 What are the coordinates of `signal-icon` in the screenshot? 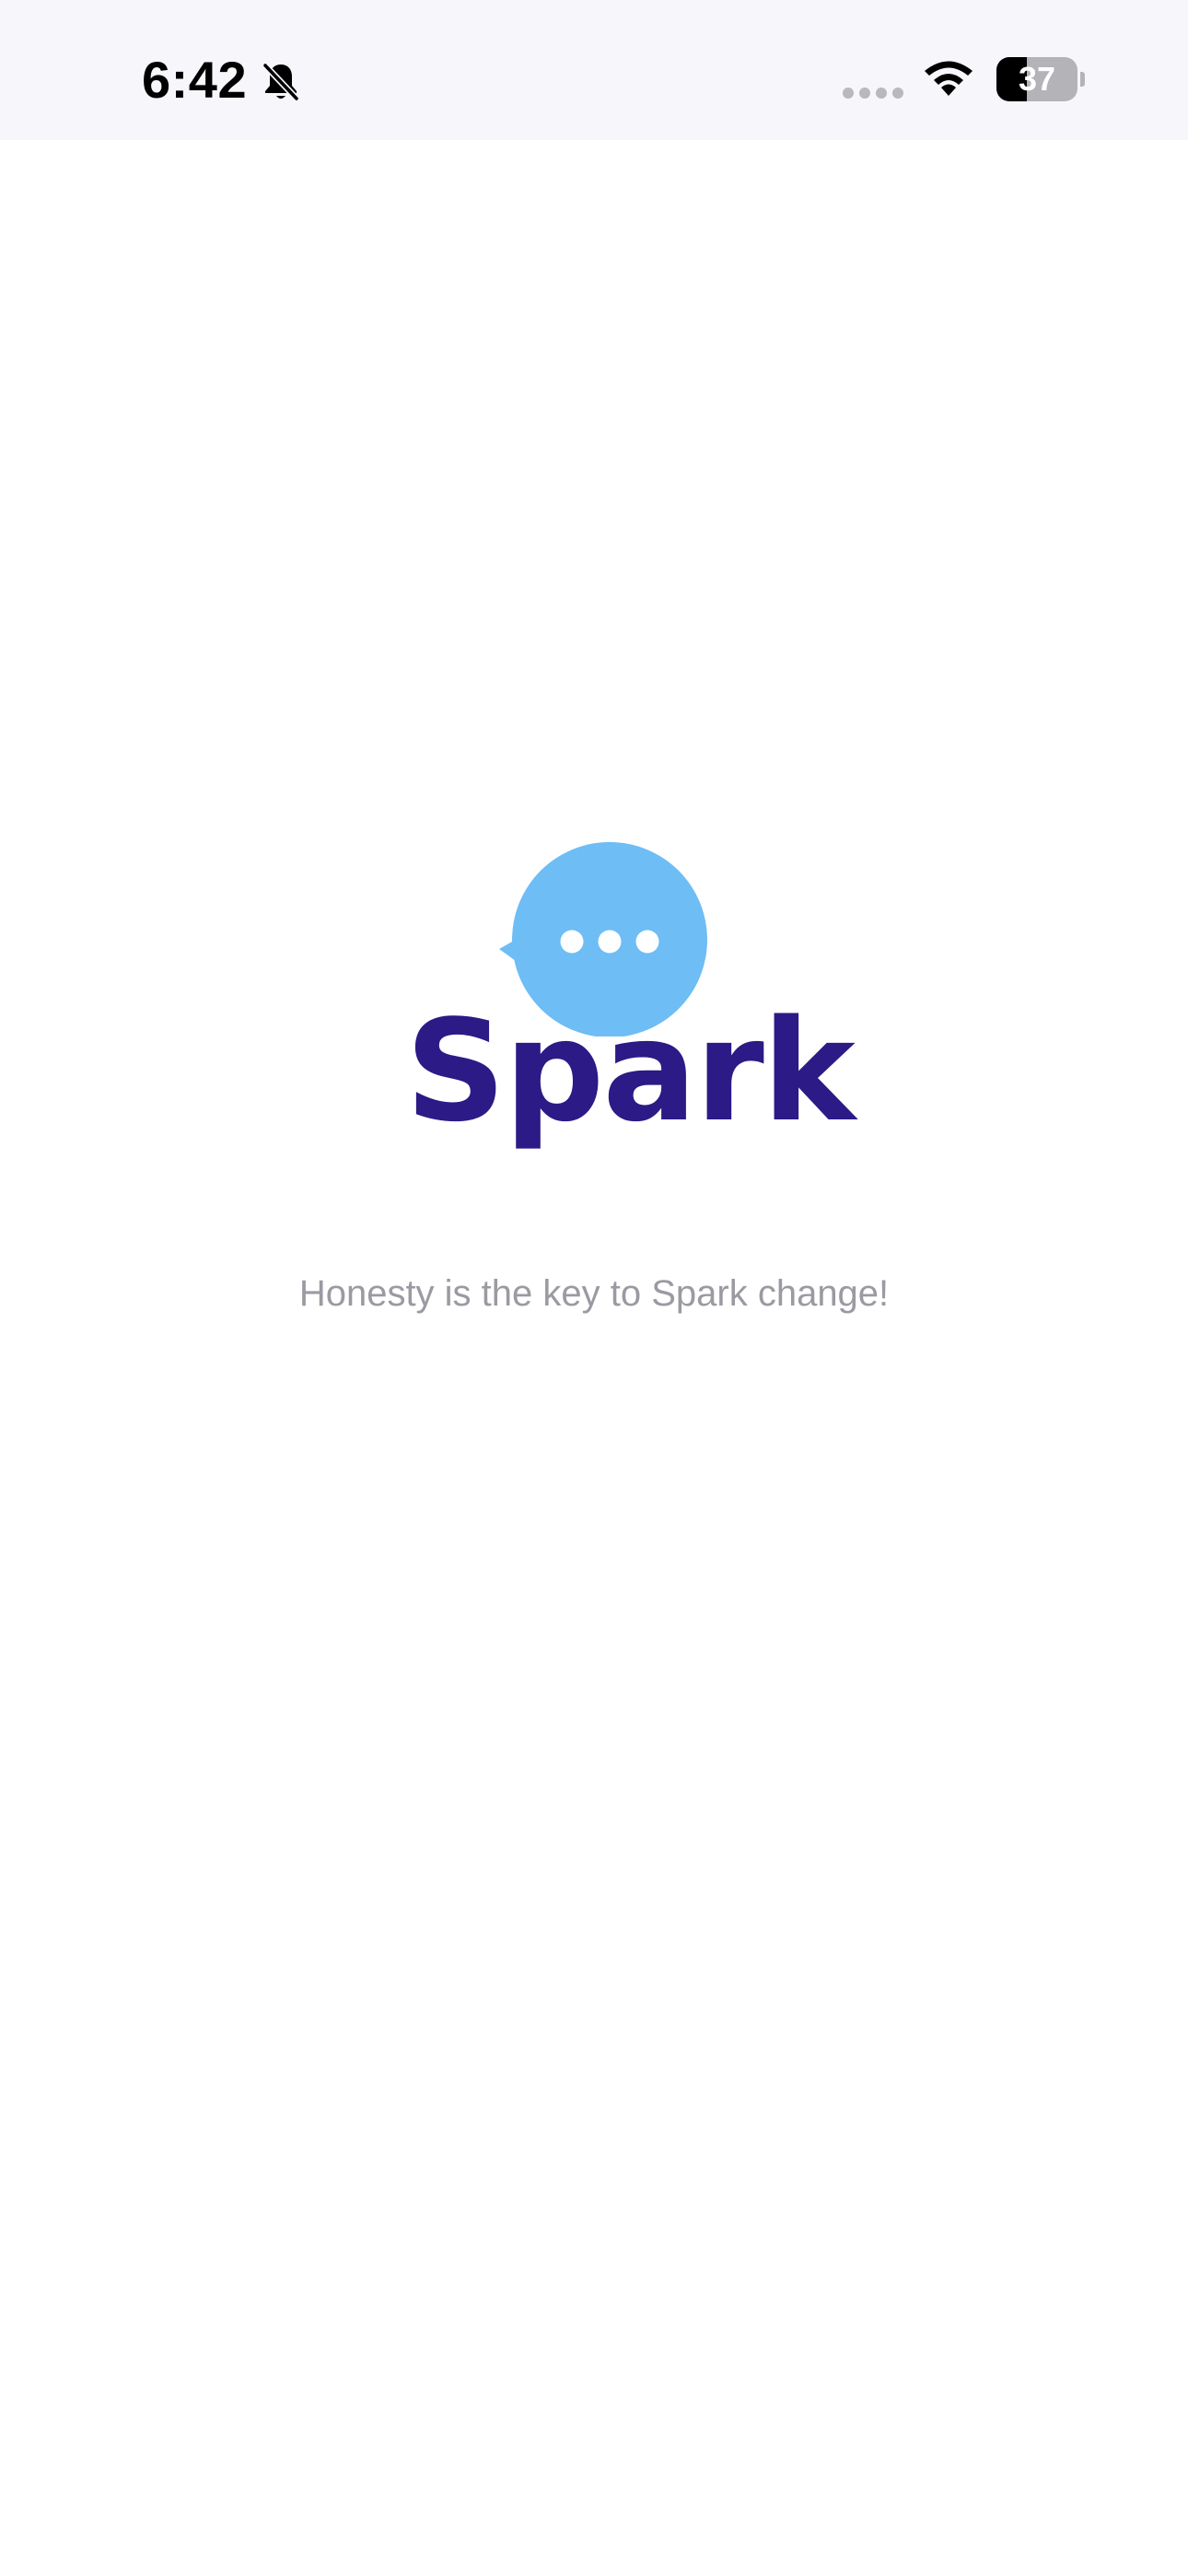 It's located at (873, 93).